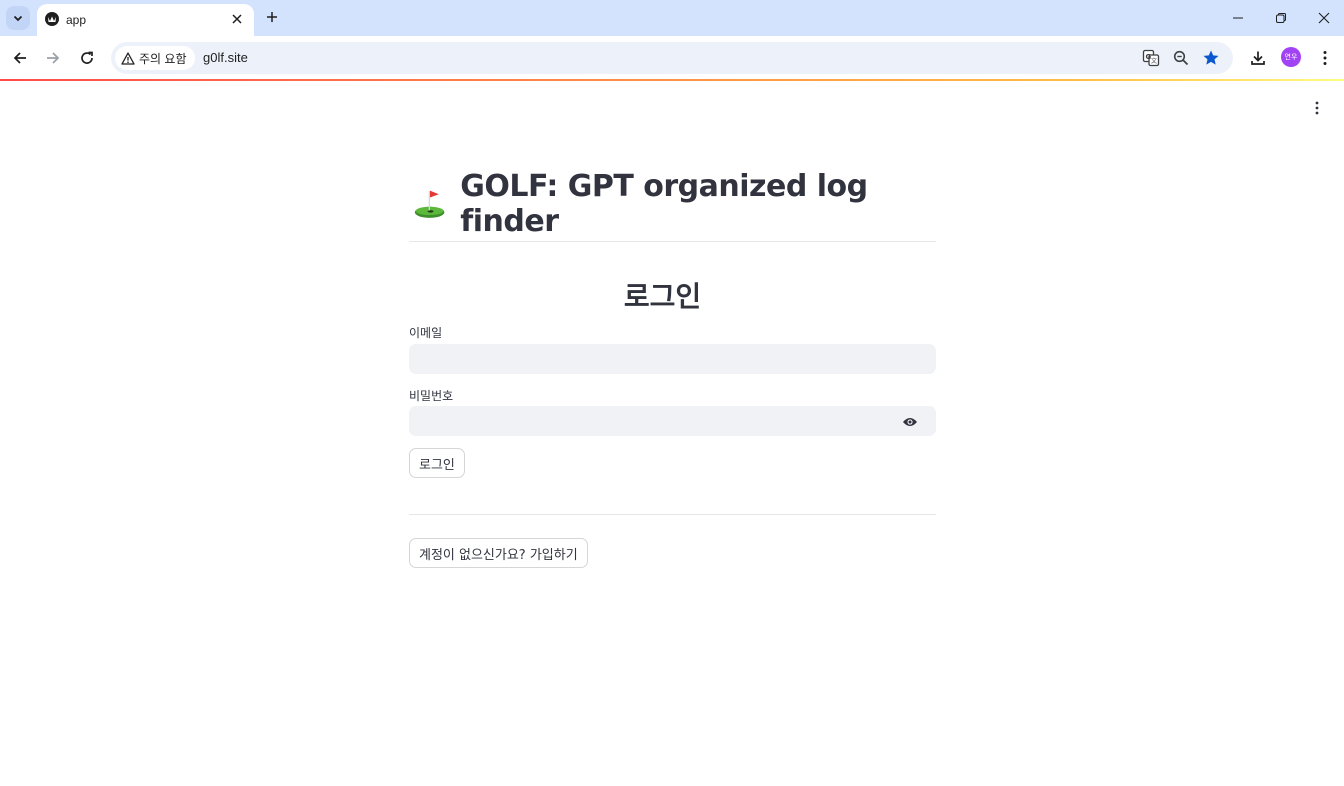  I want to click on new-tab-button, so click(272, 17).